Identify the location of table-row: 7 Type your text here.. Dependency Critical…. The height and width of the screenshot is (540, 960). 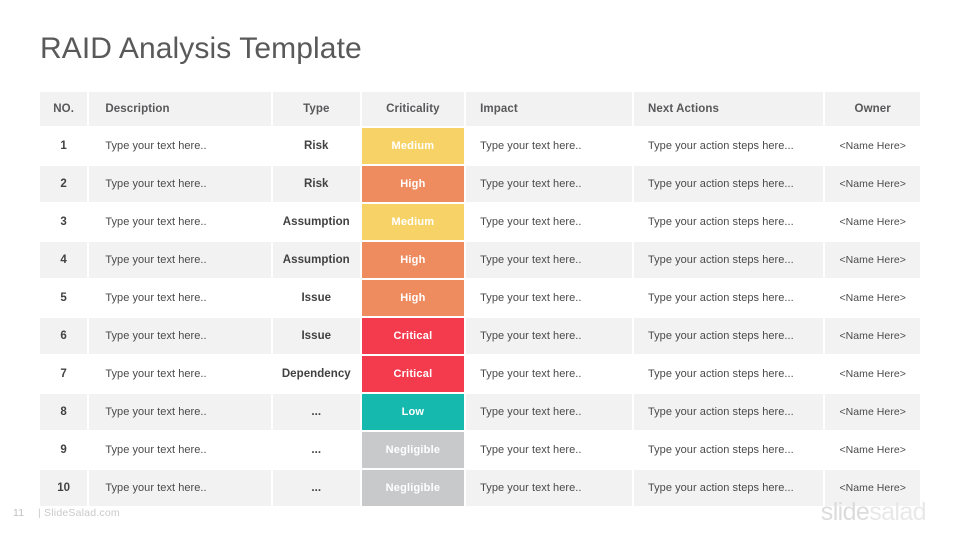
(480, 374).